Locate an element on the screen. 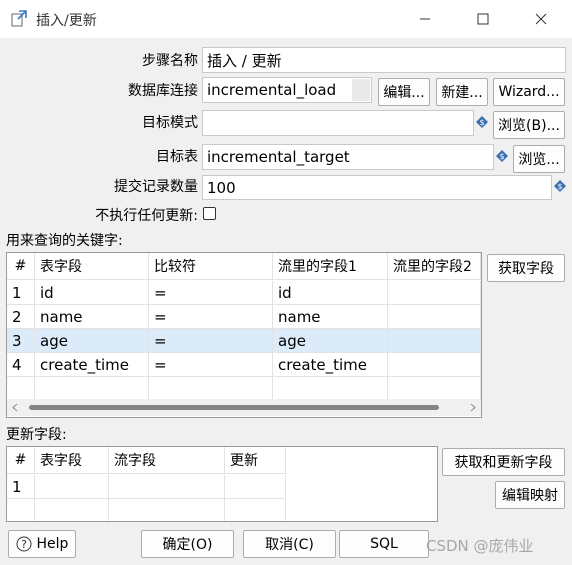 This screenshot has height=565, width=572. column-header: 流字段 is located at coordinates (167, 460).